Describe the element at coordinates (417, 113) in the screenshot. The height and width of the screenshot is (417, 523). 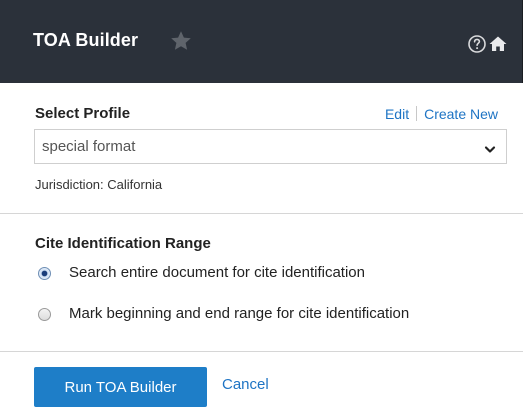
I see `link-separator` at that location.